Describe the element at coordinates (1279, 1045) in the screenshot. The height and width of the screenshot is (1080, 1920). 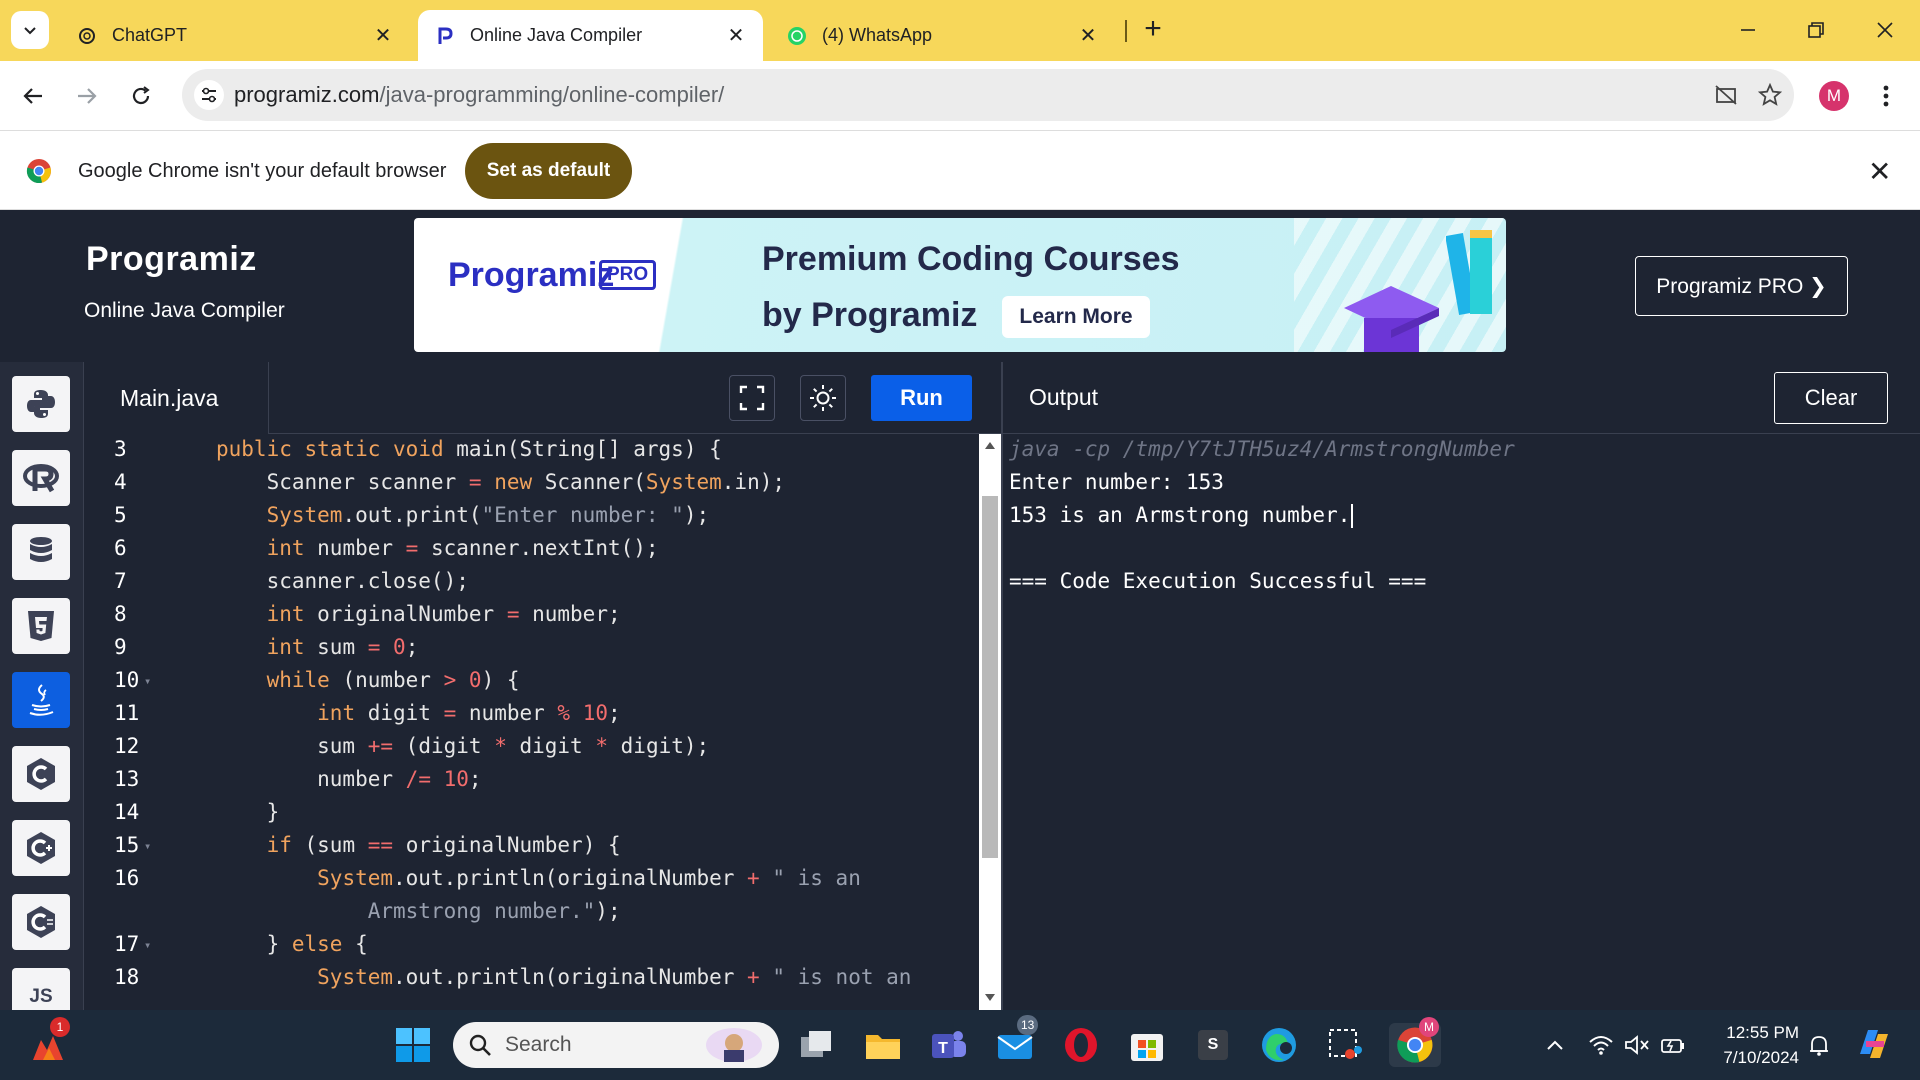
I see `edge-icon` at that location.